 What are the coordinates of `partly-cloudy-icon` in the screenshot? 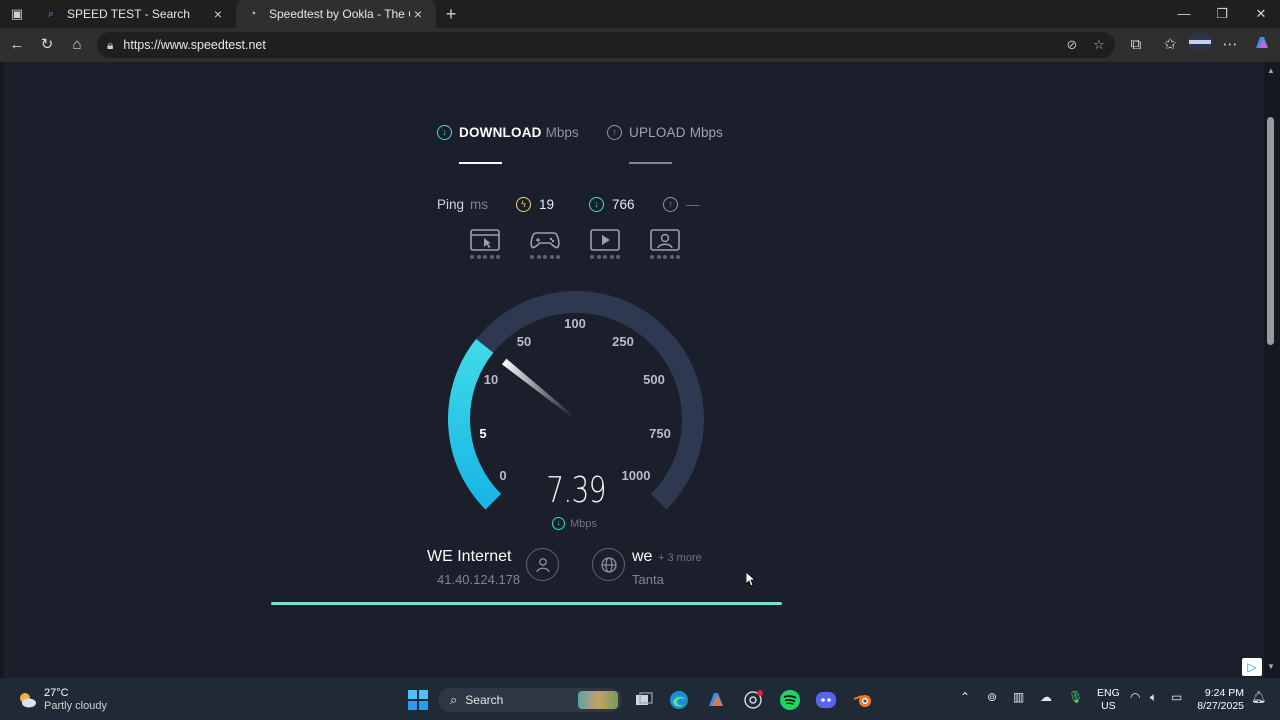 It's located at (28, 700).